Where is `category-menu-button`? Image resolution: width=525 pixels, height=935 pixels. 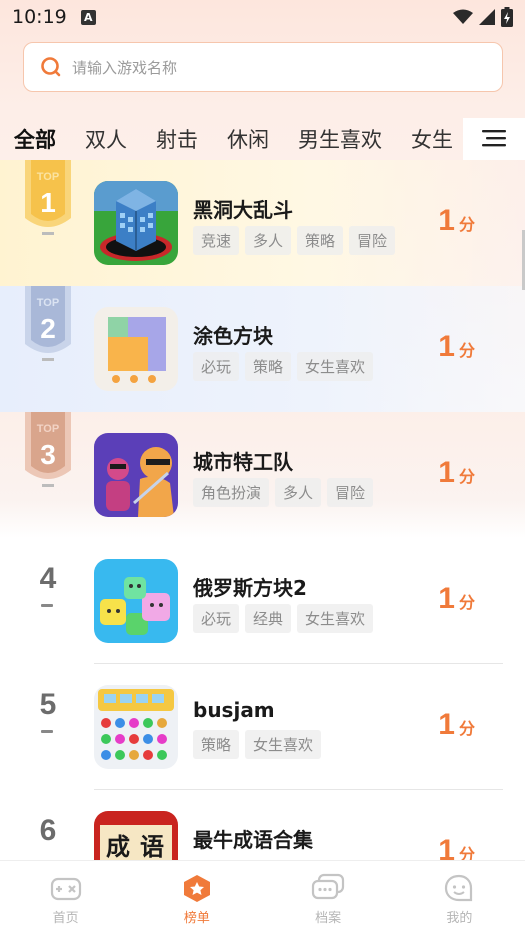
category-menu-button is located at coordinates (494, 139).